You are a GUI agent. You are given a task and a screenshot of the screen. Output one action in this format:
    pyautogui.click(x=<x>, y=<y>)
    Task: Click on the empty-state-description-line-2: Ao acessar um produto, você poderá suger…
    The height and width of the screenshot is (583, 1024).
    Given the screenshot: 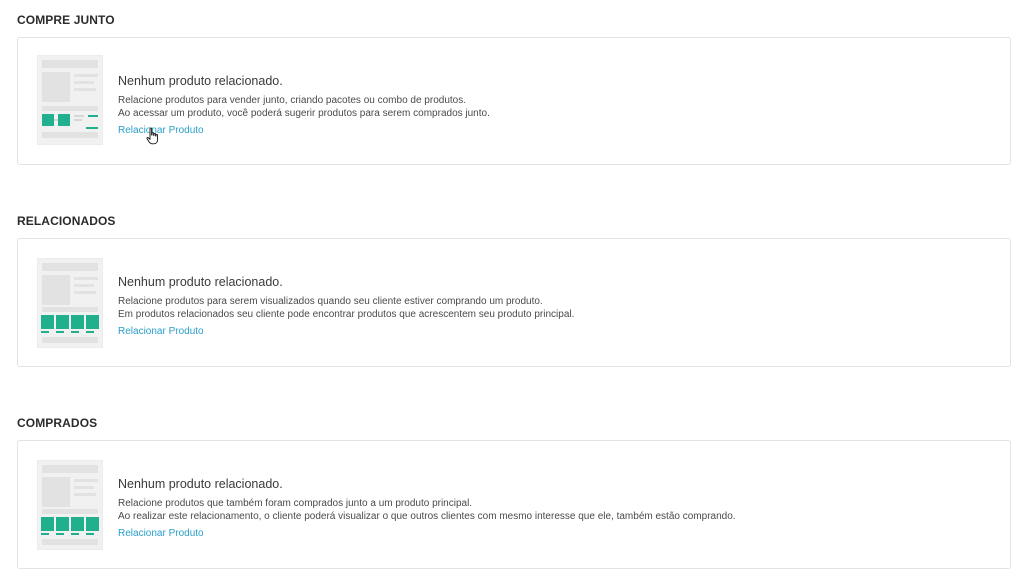 What is the action you would take?
    pyautogui.click(x=304, y=113)
    